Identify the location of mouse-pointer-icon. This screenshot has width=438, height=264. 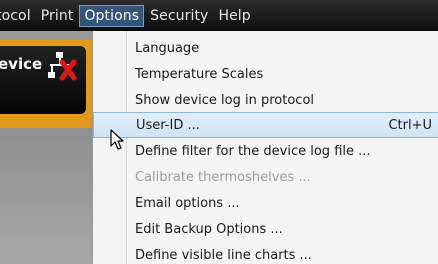
(117, 139).